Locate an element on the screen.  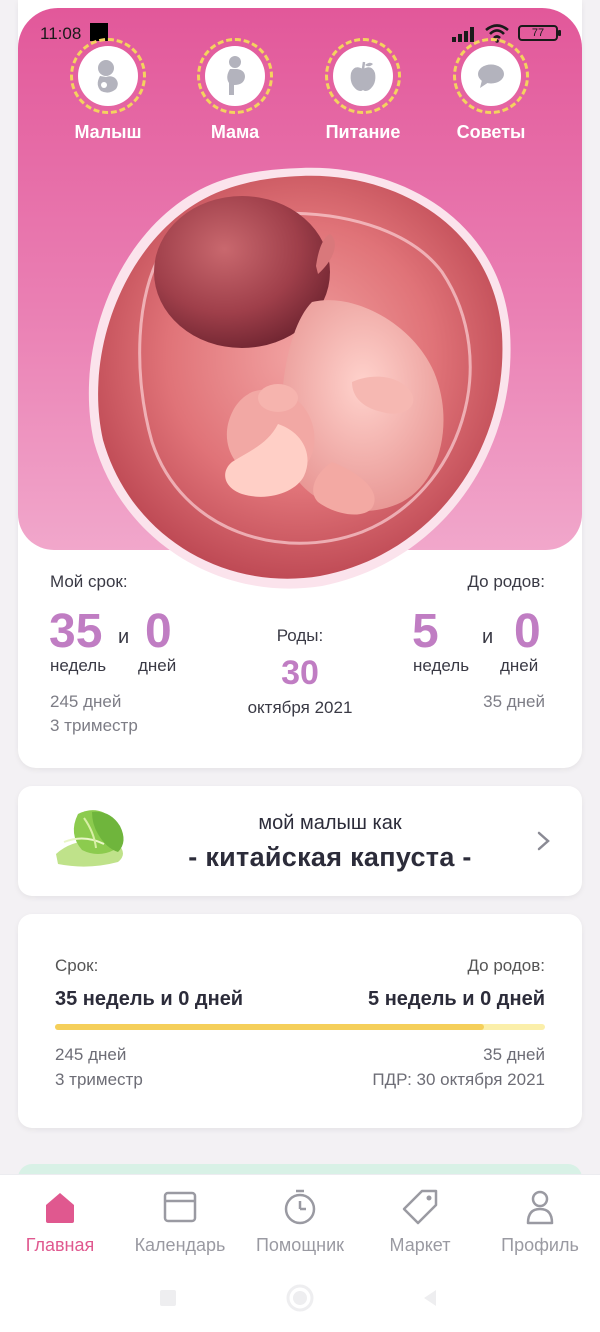
top-nav-label: Питание is located at coordinates (363, 132).